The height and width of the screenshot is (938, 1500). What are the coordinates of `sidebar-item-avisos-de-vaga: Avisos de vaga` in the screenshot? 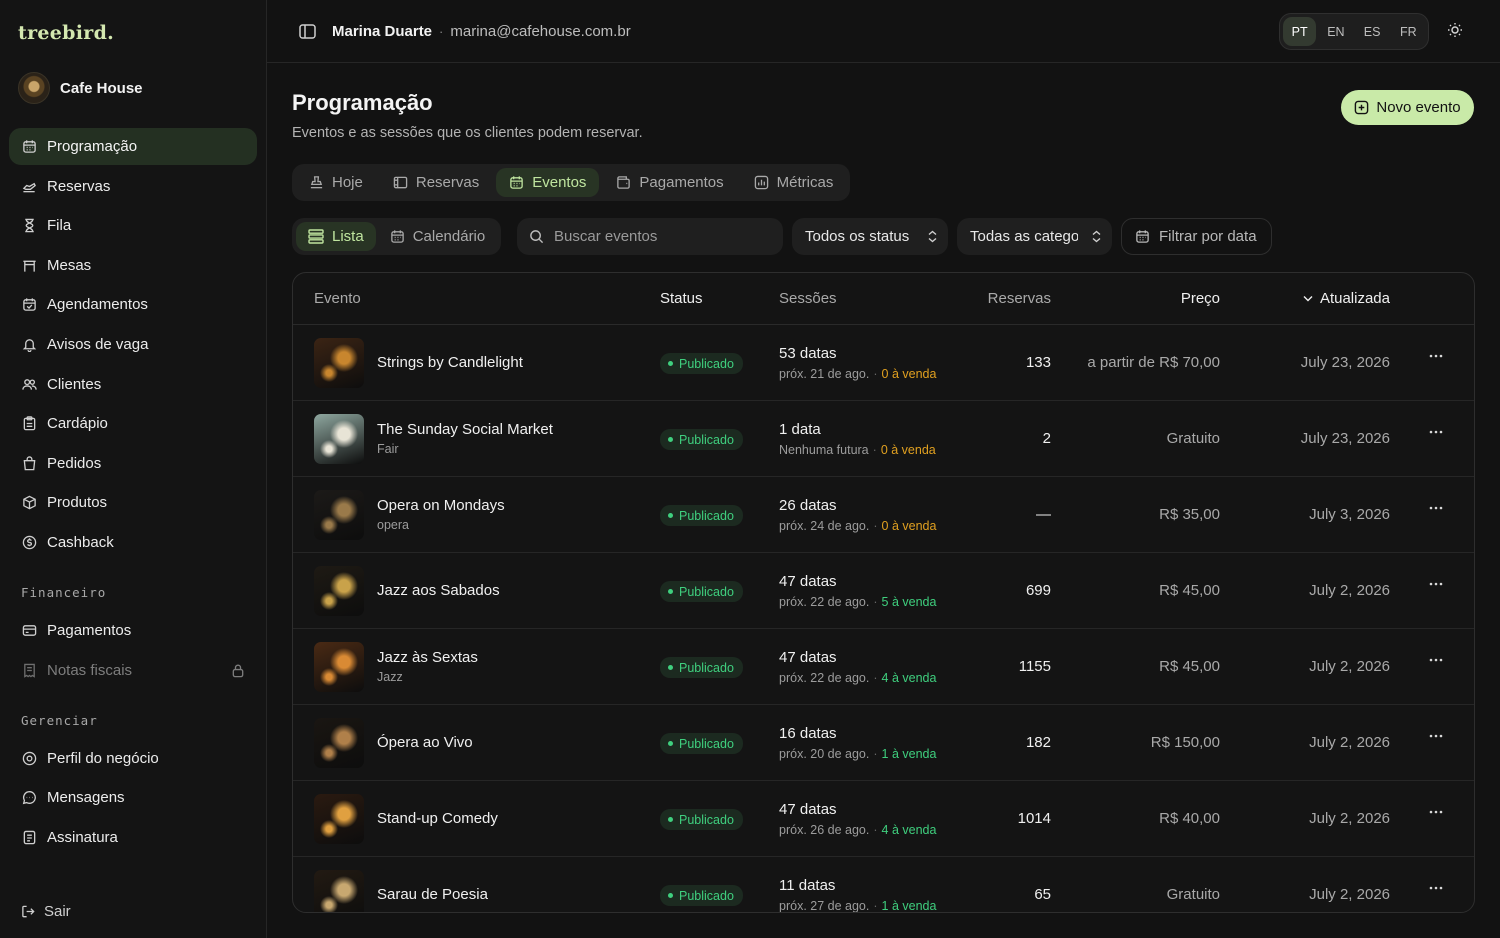 It's located at (133, 344).